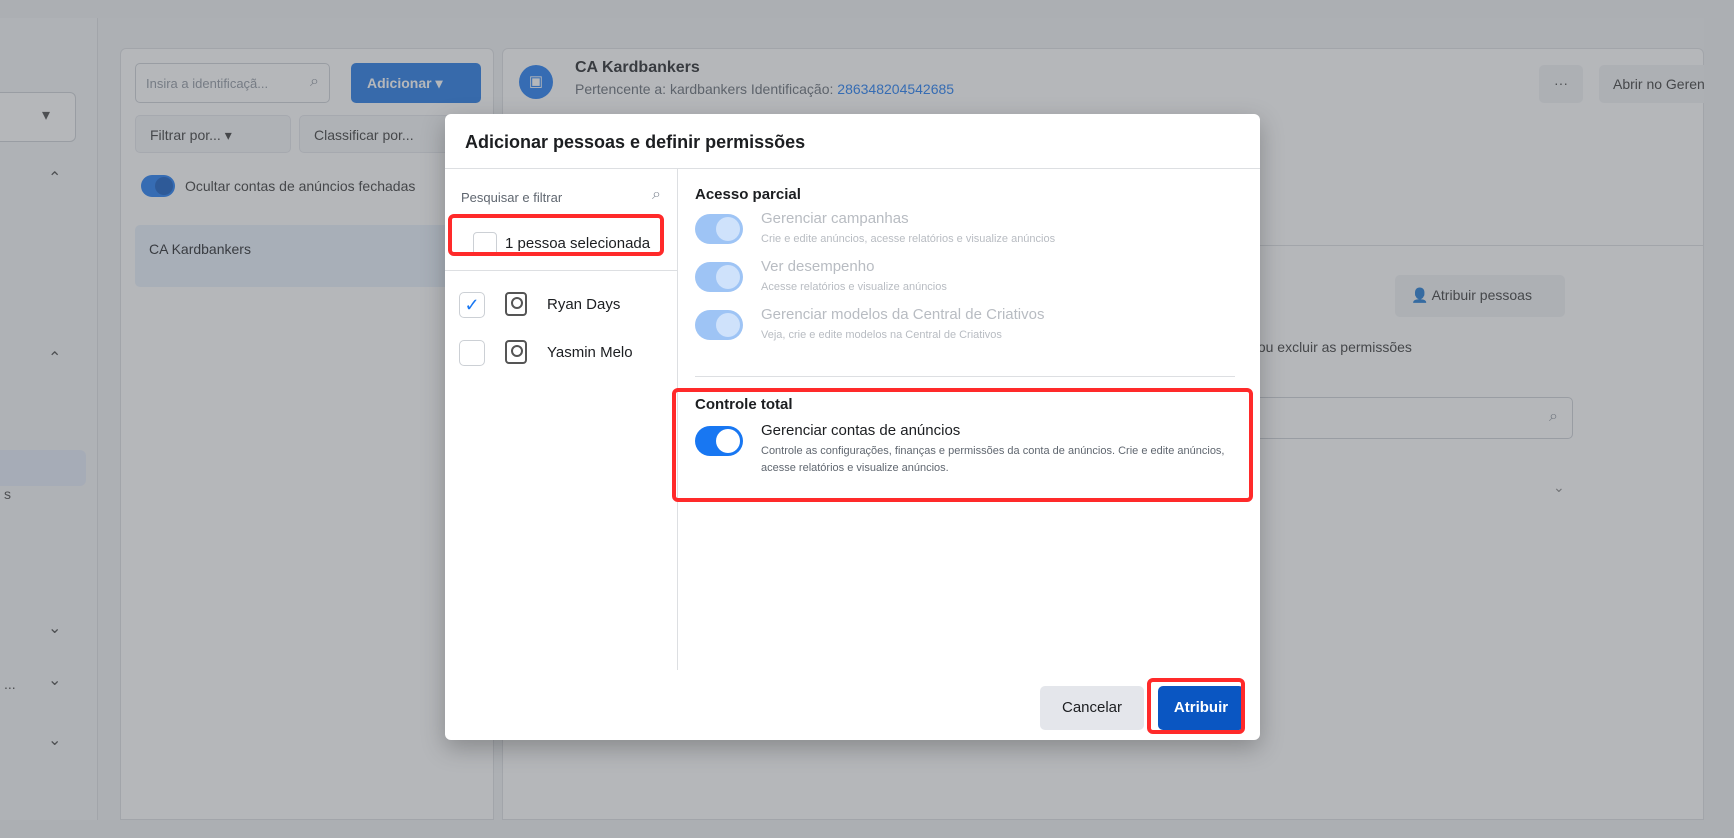 This screenshot has width=1734, height=838. Describe the element at coordinates (1196, 706) in the screenshot. I see `highlight-assign-button` at that location.